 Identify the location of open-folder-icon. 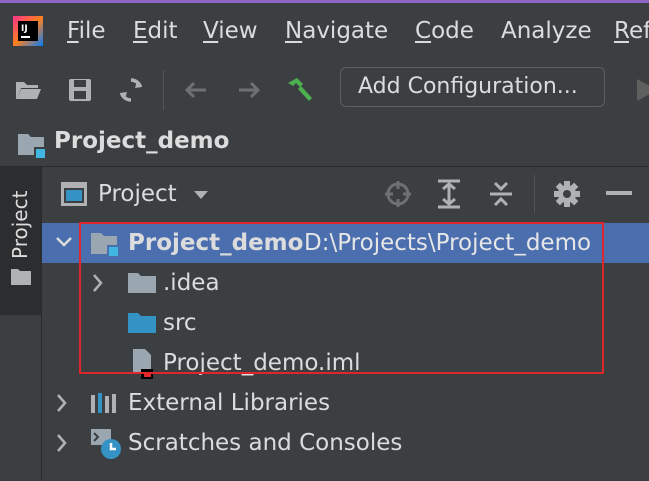
(28, 90).